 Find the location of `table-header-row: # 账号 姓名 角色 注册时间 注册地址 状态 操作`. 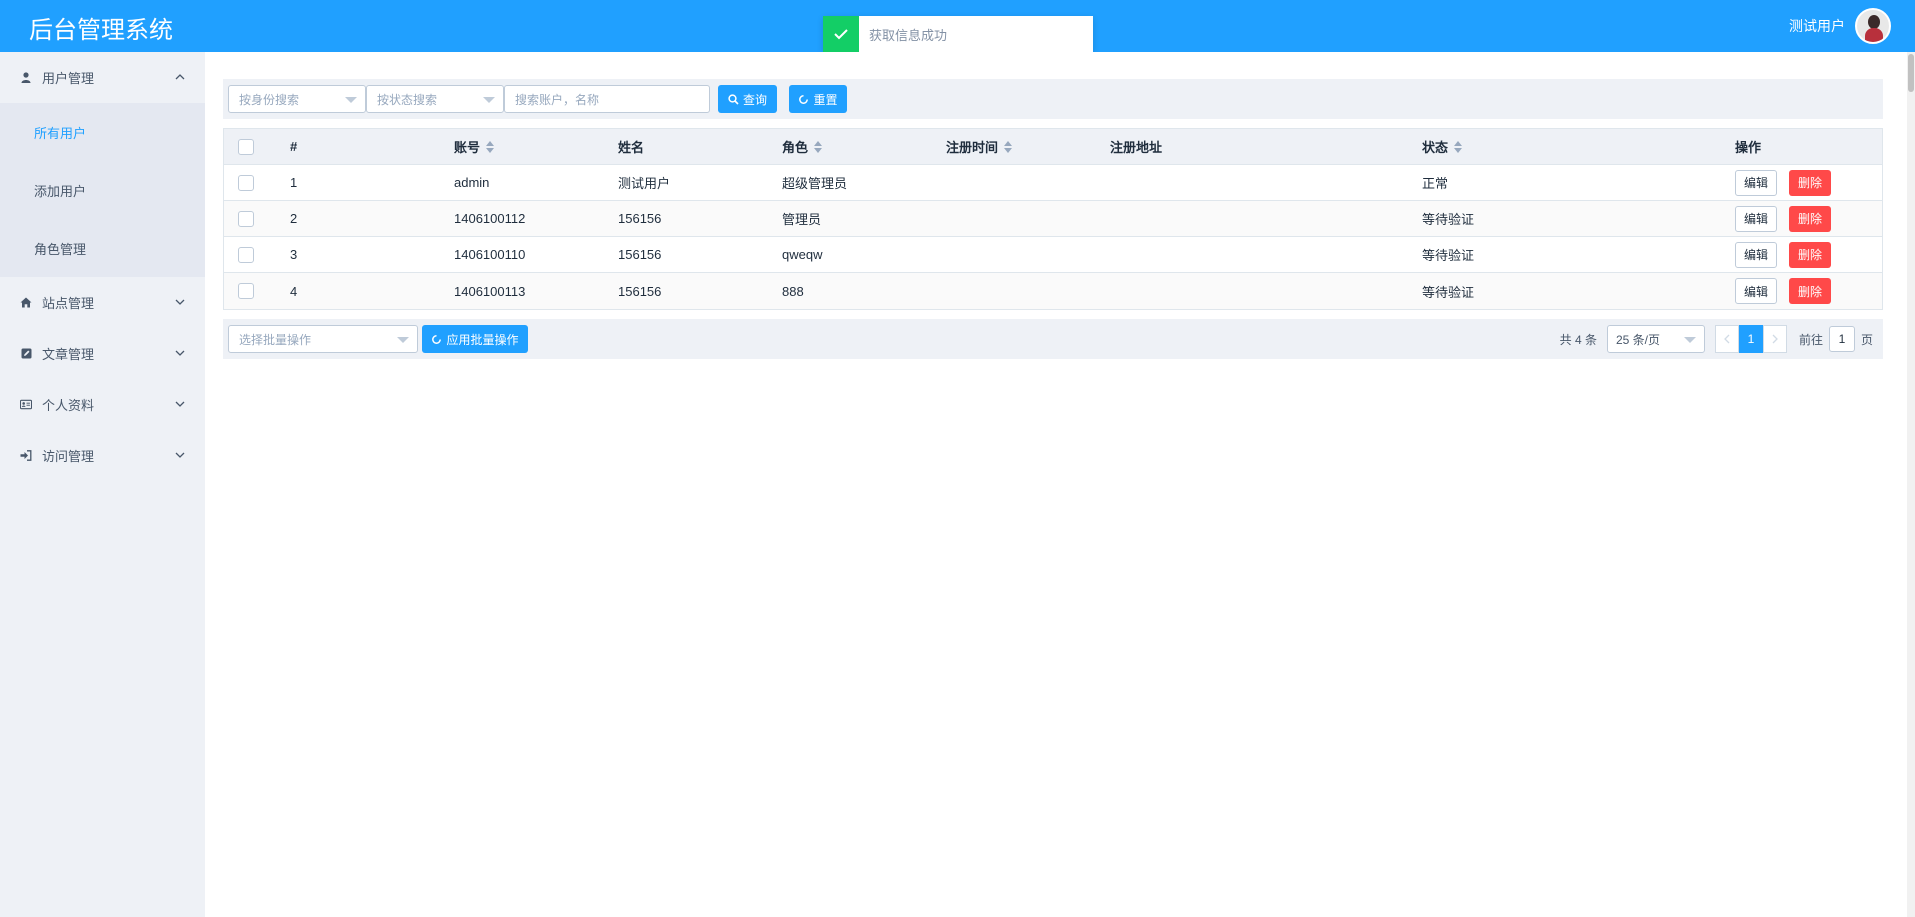

table-header-row: # 账号 姓名 角色 注册时间 注册地址 状态 操作 is located at coordinates (1053, 147).